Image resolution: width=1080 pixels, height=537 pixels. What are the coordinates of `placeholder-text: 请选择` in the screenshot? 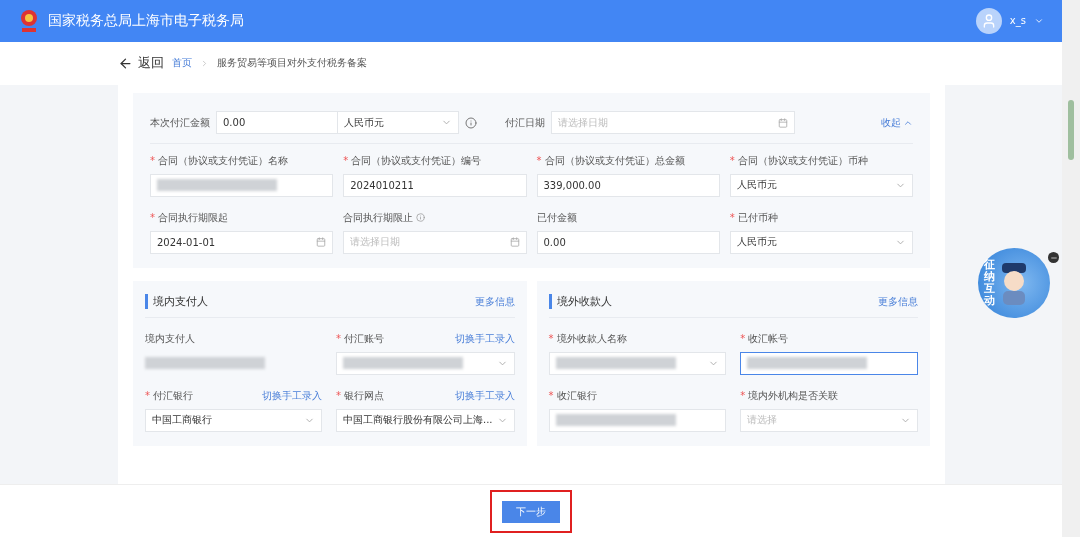 It's located at (763, 420).